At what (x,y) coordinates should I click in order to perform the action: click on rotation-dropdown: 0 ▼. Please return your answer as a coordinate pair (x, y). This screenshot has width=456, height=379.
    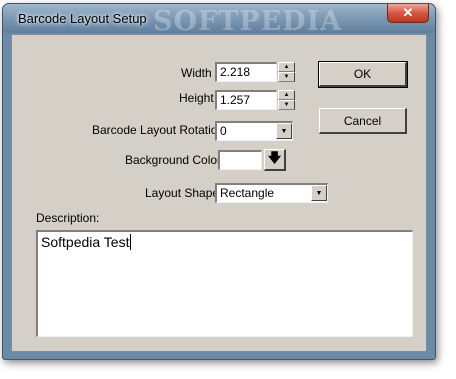
    Looking at the image, I should click on (254, 131).